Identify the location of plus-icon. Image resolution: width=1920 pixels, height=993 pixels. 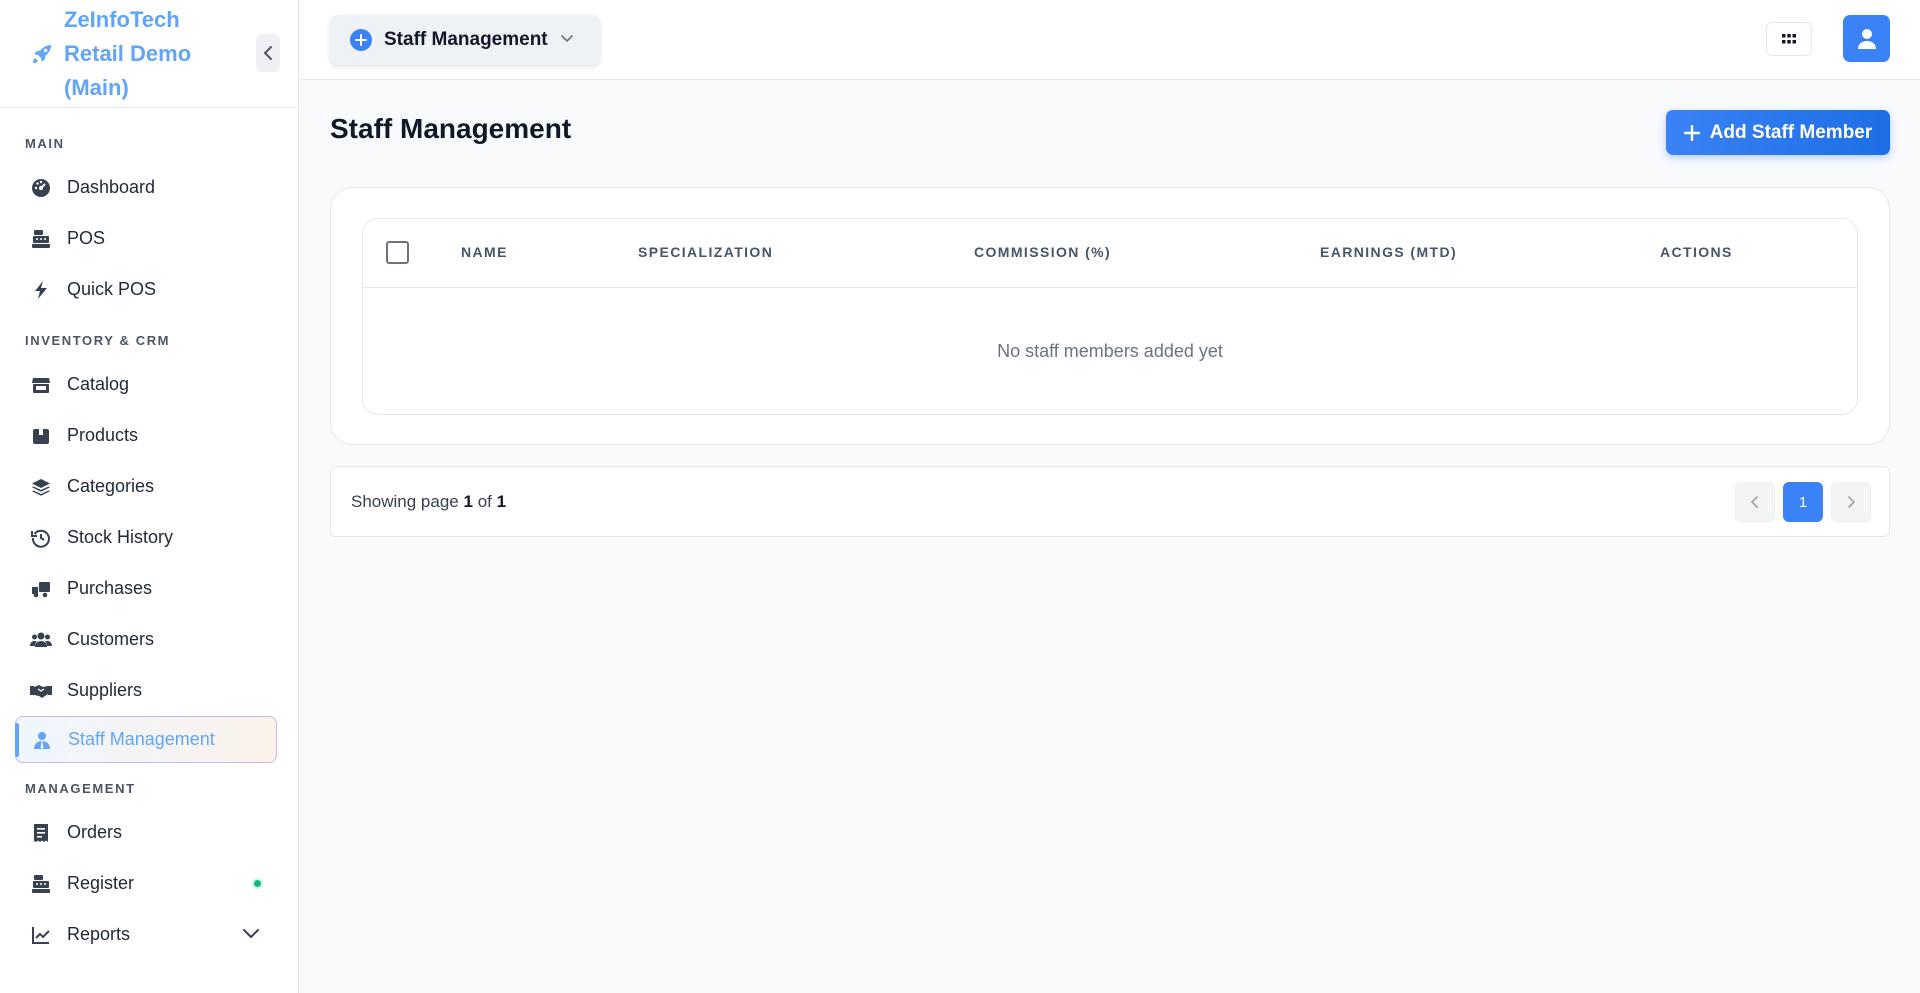
(1691, 132).